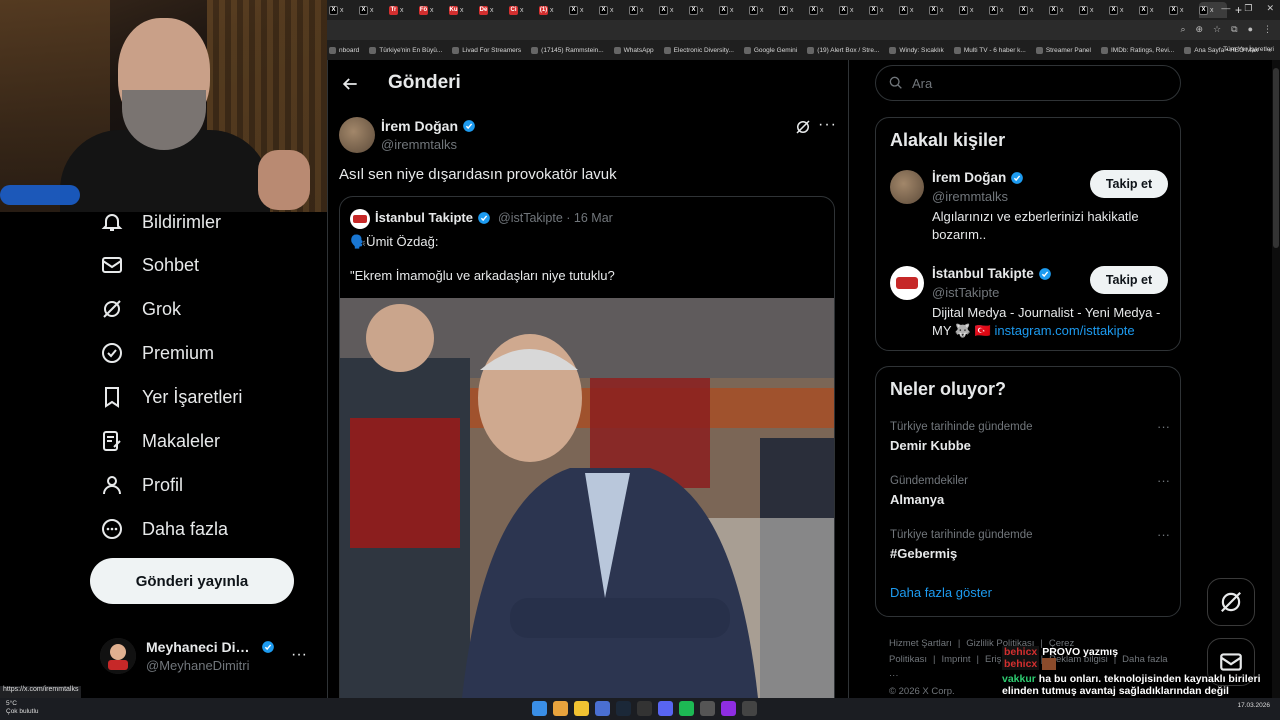 This screenshot has height=720, width=1280. I want to click on bio-link: instagram.com/isttakipte, so click(1064, 330).